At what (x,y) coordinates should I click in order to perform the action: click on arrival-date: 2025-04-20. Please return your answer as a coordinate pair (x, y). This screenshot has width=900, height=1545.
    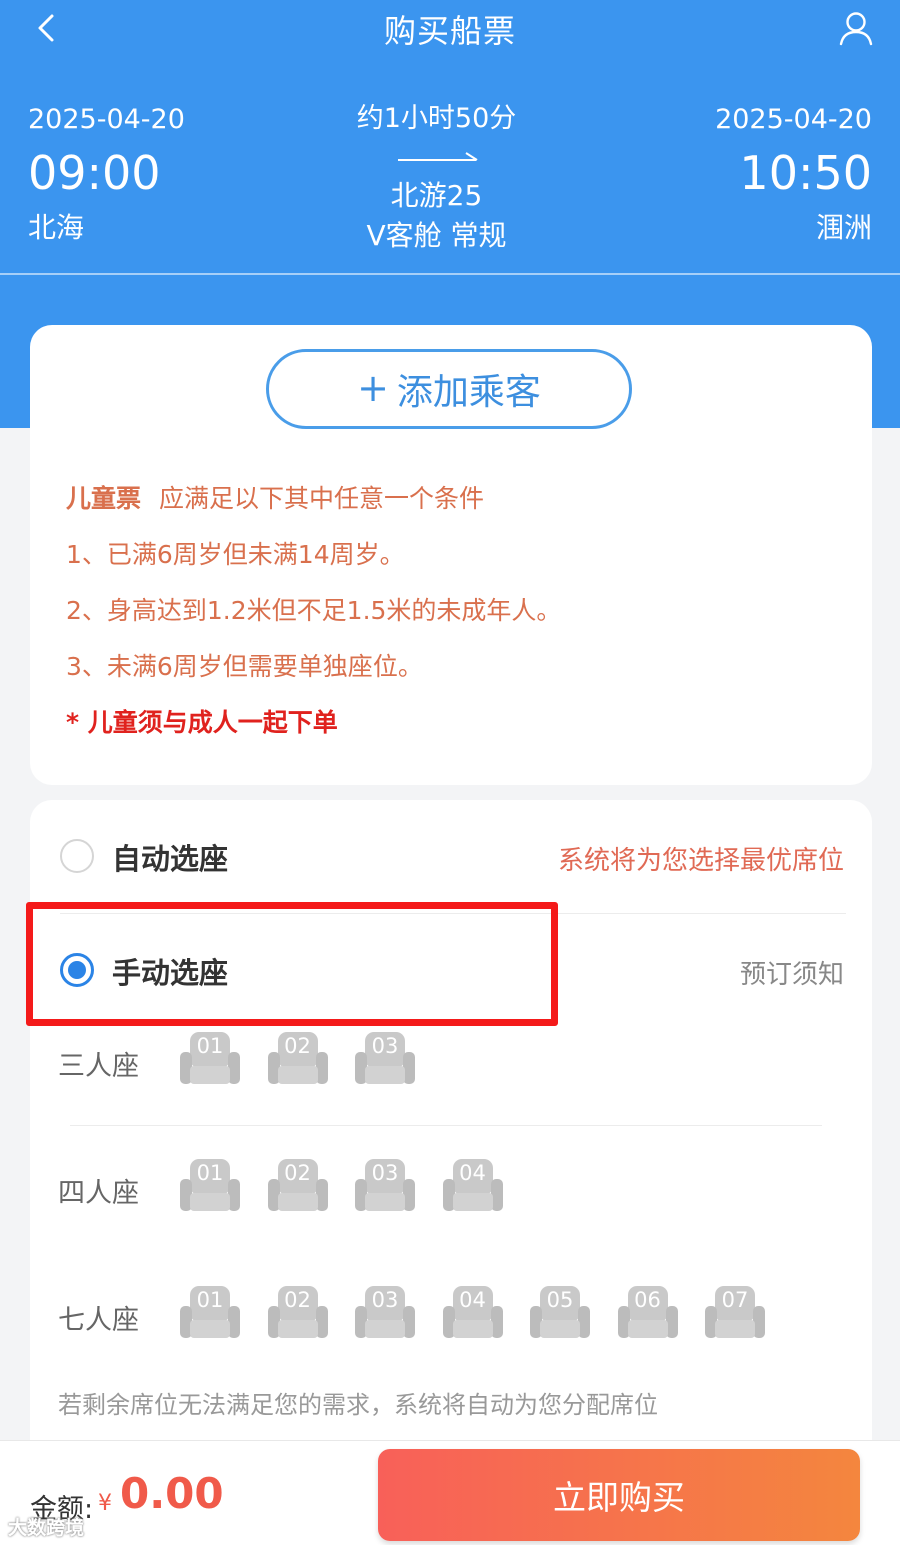
    Looking at the image, I should click on (793, 119).